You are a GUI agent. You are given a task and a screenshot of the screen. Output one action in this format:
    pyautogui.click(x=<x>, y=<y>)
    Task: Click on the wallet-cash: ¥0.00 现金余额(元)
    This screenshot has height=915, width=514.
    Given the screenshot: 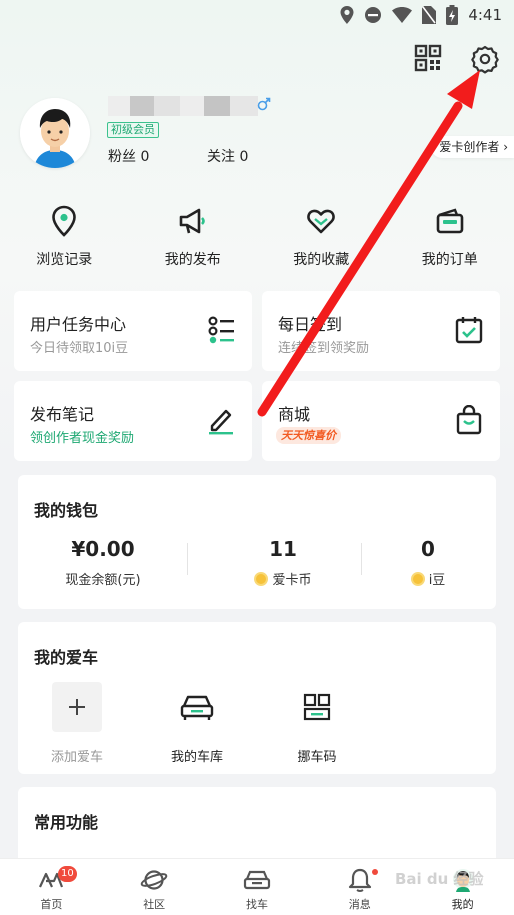 What is the action you would take?
    pyautogui.click(x=103, y=562)
    